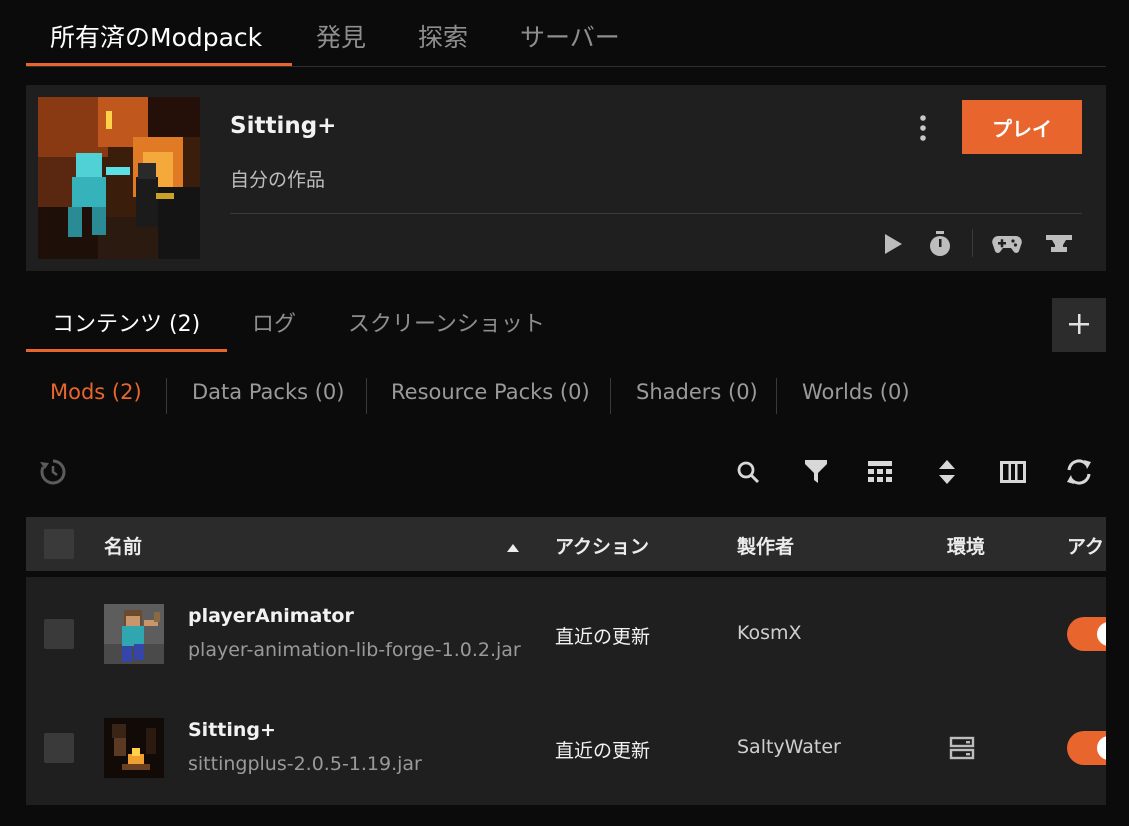  What do you see at coordinates (1079, 472) in the screenshot?
I see `refresh-icon` at bounding box center [1079, 472].